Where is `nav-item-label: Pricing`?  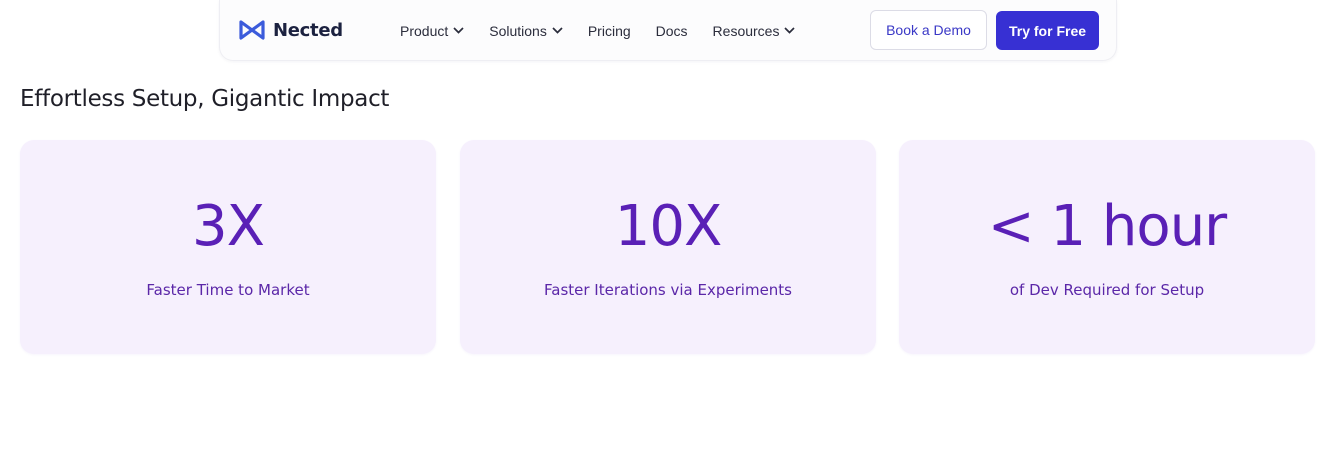
nav-item-label: Pricing is located at coordinates (609, 30).